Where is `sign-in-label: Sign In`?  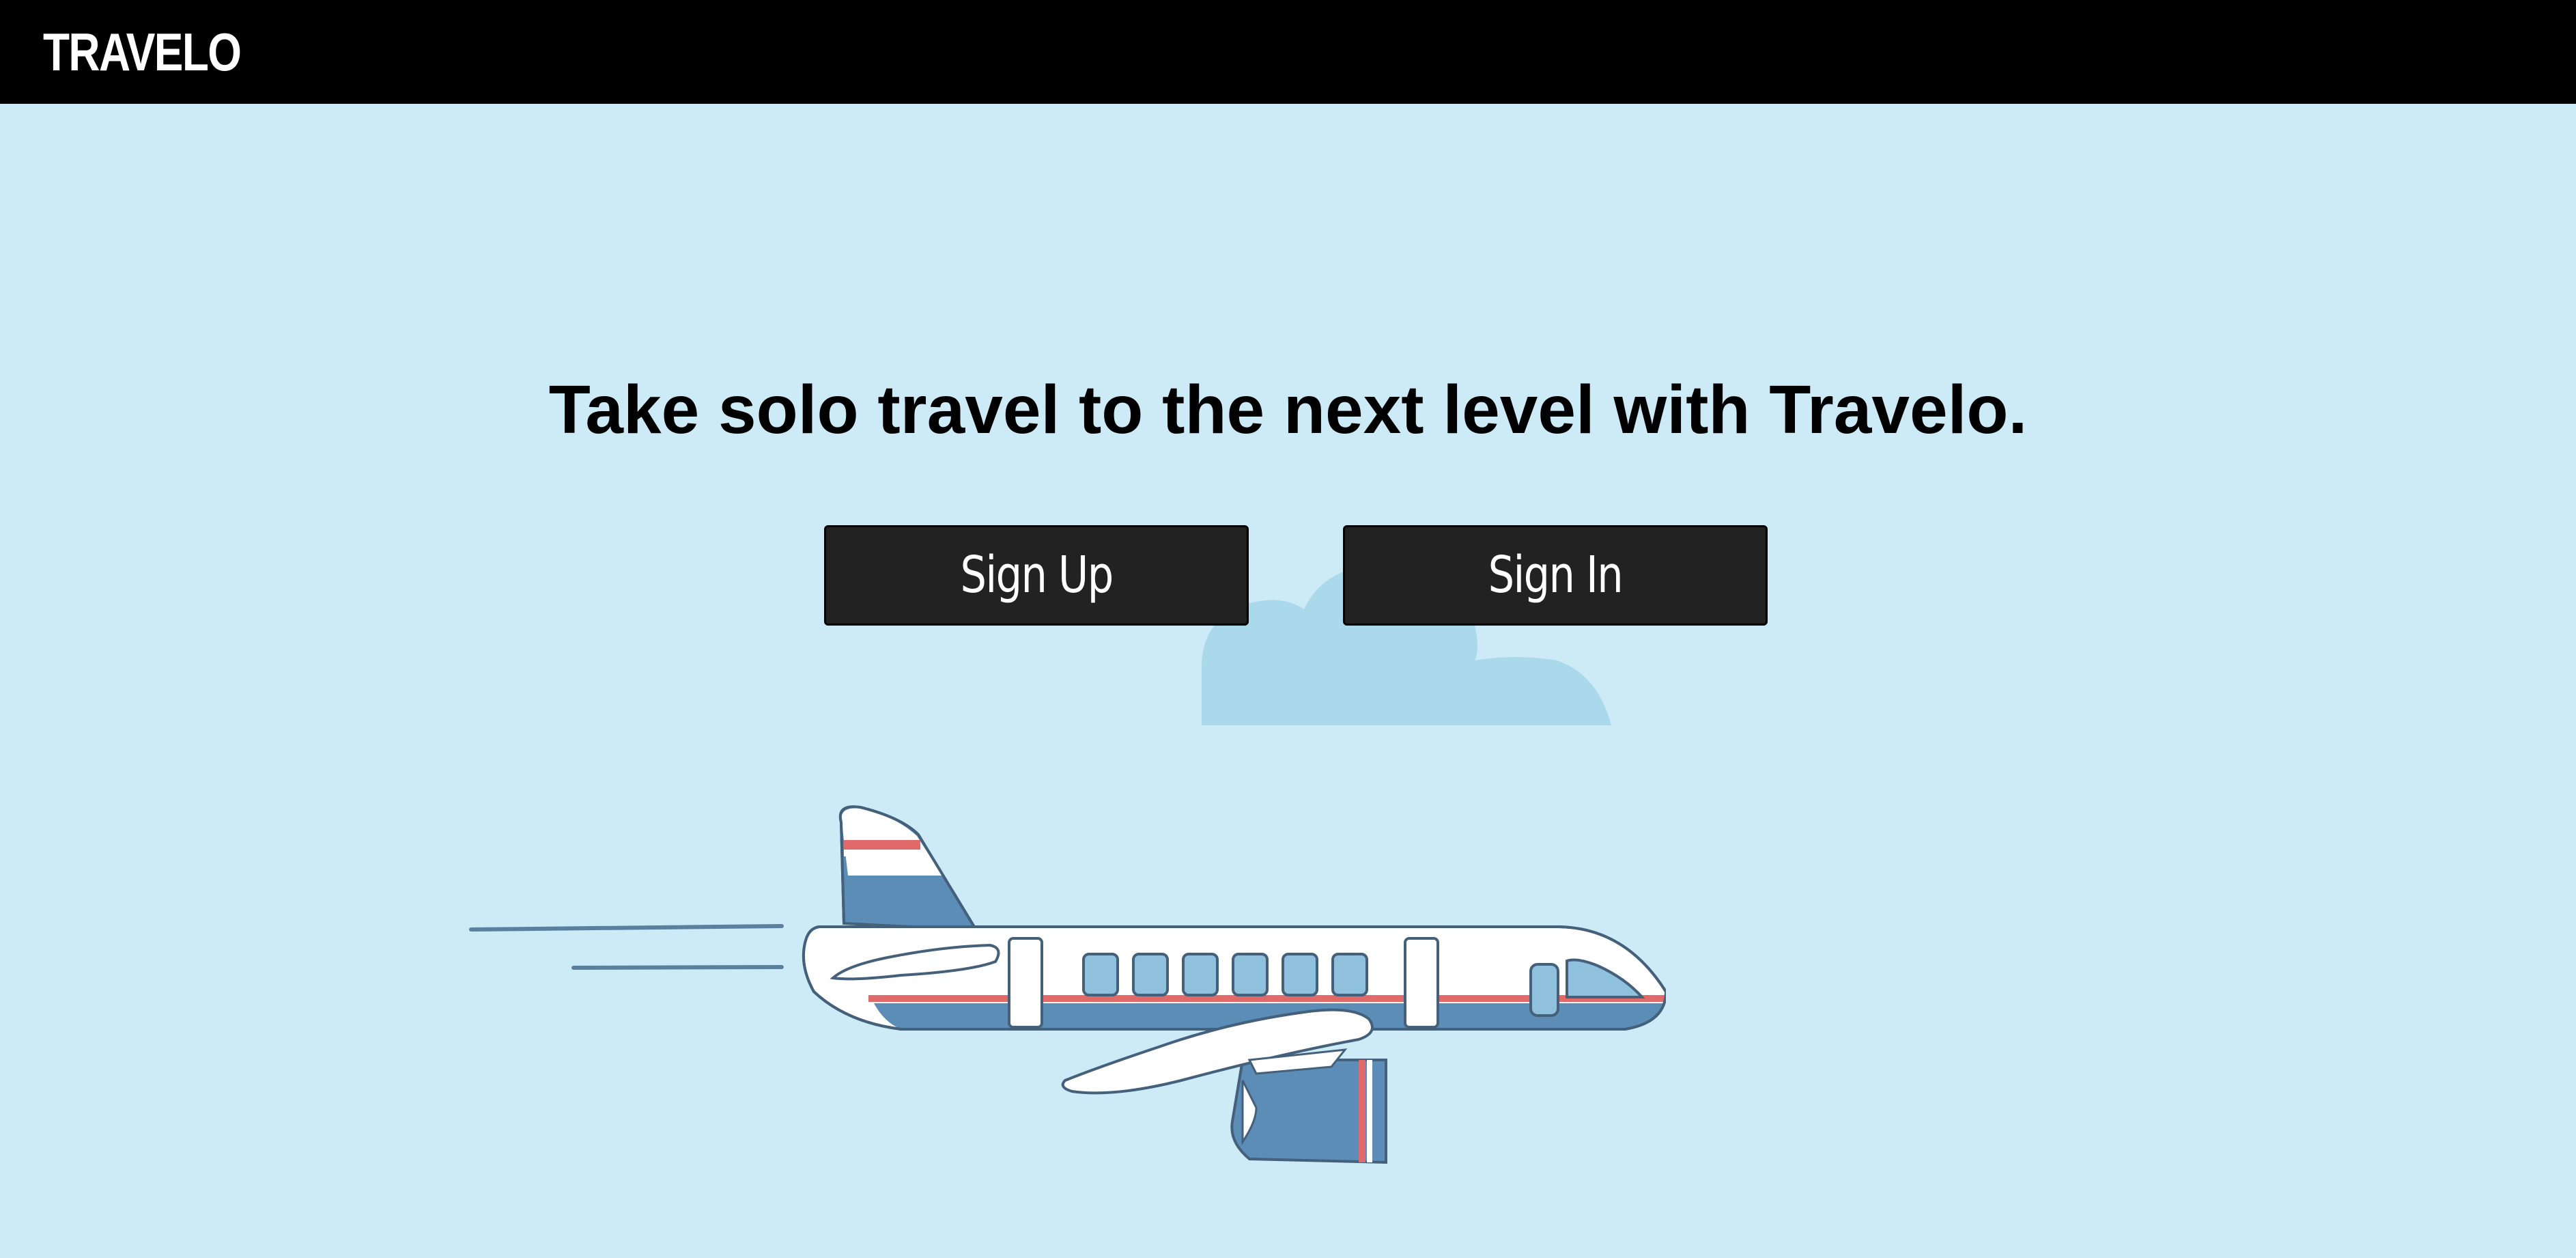
sign-in-label: Sign In is located at coordinates (1556, 575).